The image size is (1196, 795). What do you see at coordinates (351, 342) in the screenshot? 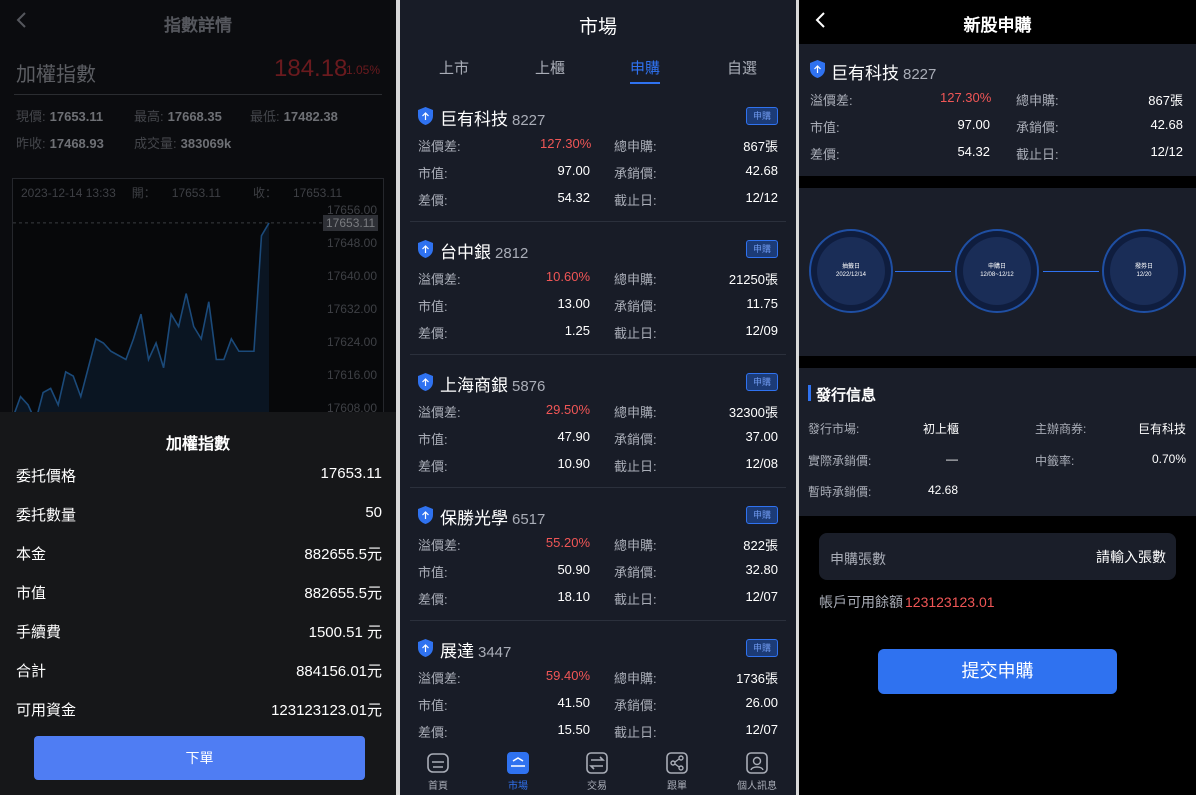
I see `y-tick: 17624.00` at bounding box center [351, 342].